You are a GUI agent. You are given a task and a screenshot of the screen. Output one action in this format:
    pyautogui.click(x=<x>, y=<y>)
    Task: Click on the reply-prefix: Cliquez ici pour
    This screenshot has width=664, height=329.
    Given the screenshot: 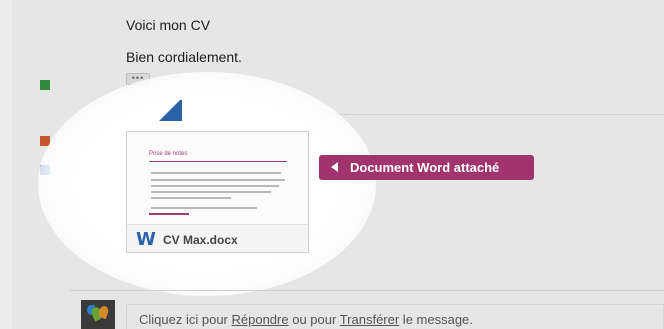 What is the action you would take?
    pyautogui.click(x=185, y=319)
    